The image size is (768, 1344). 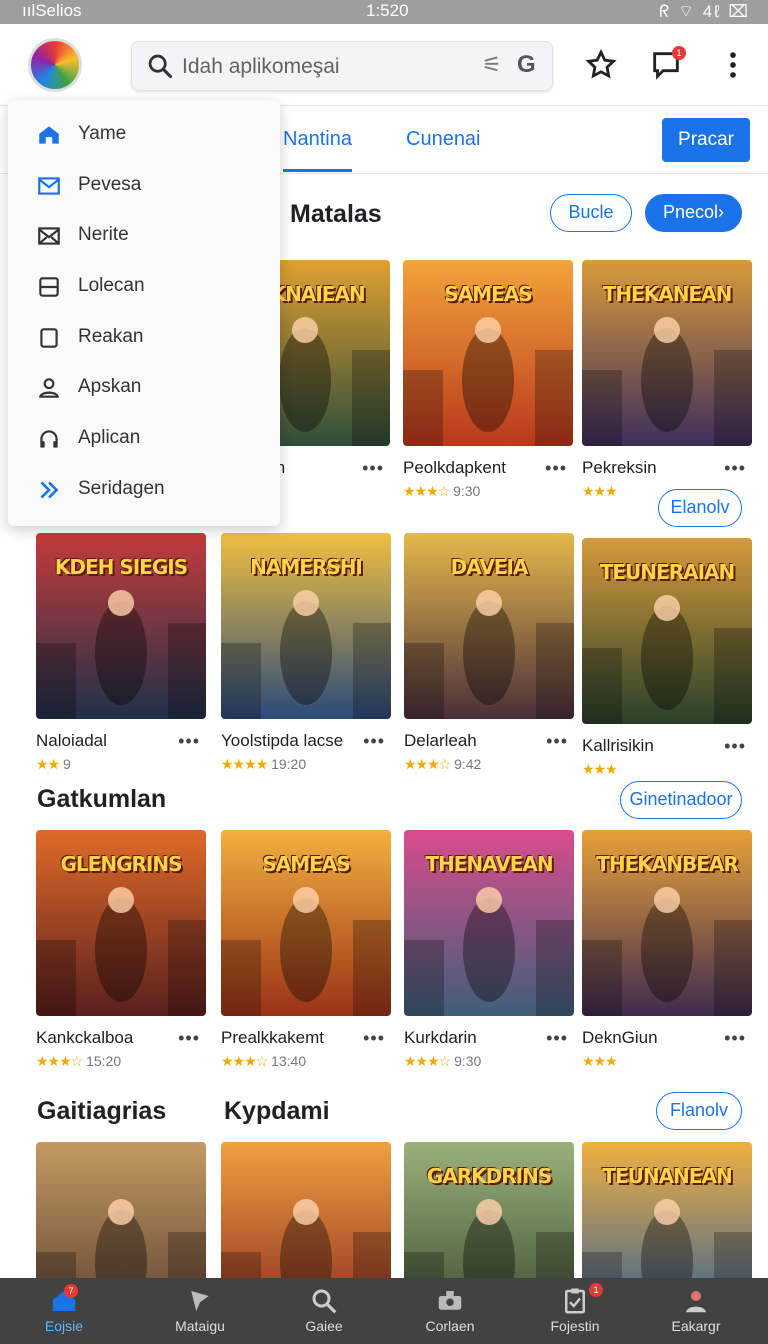 What do you see at coordinates (306, 950) in the screenshot?
I see `game-card: SAMEAS Prealkkakemt ••• ★★★☆ 13:40` at bounding box center [306, 950].